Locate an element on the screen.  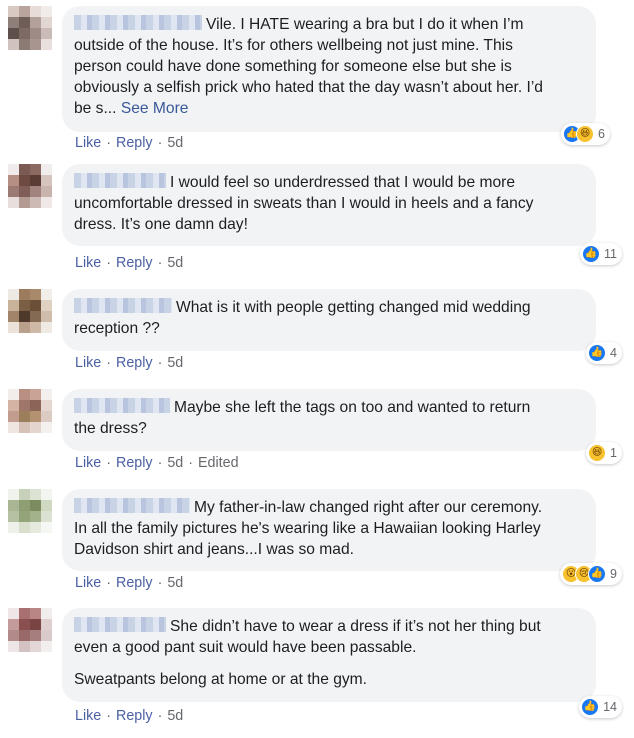
reaction-count: 1 is located at coordinates (613, 453).